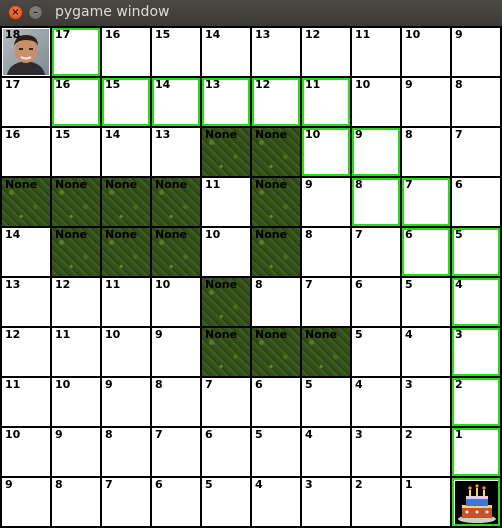 Image resolution: width=502 pixels, height=528 pixels. I want to click on grid-cell: 17, so click(26, 102).